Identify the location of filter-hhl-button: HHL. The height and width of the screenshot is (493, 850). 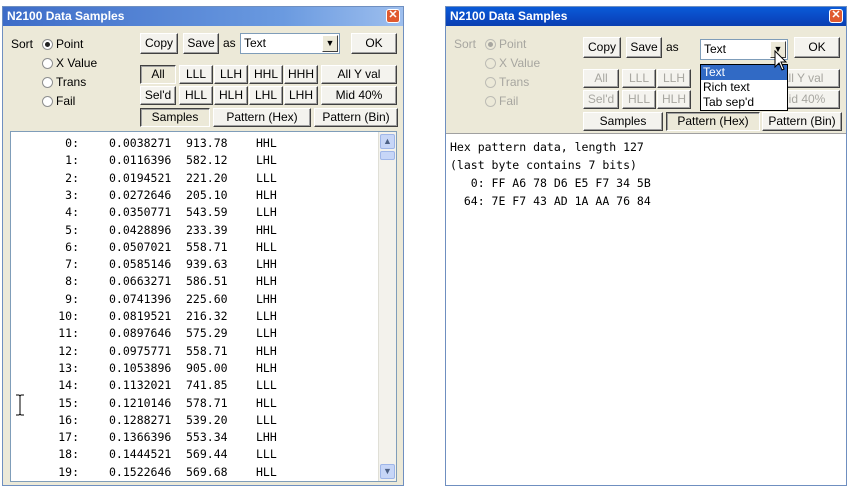
(266, 74).